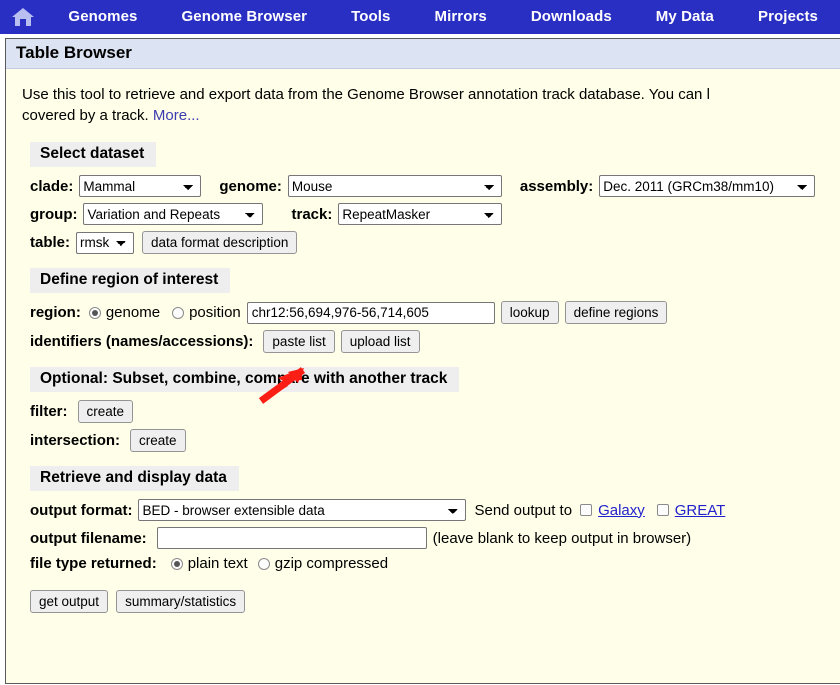  Describe the element at coordinates (133, 312) in the screenshot. I see `region-genome-label: genome` at that location.